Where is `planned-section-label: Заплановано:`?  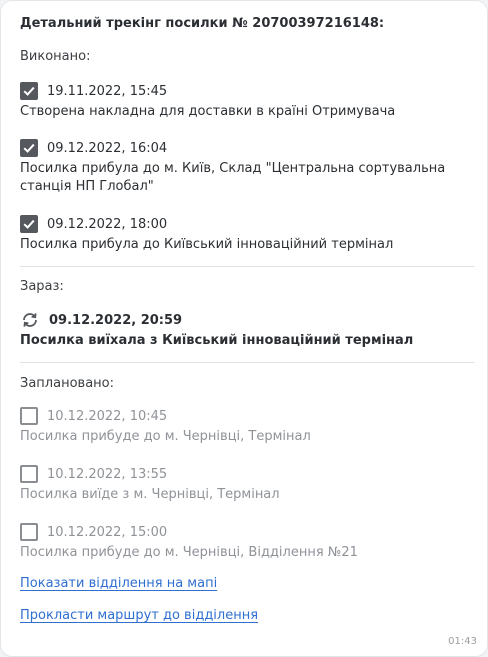
planned-section-label: Заплановано: is located at coordinates (67, 383).